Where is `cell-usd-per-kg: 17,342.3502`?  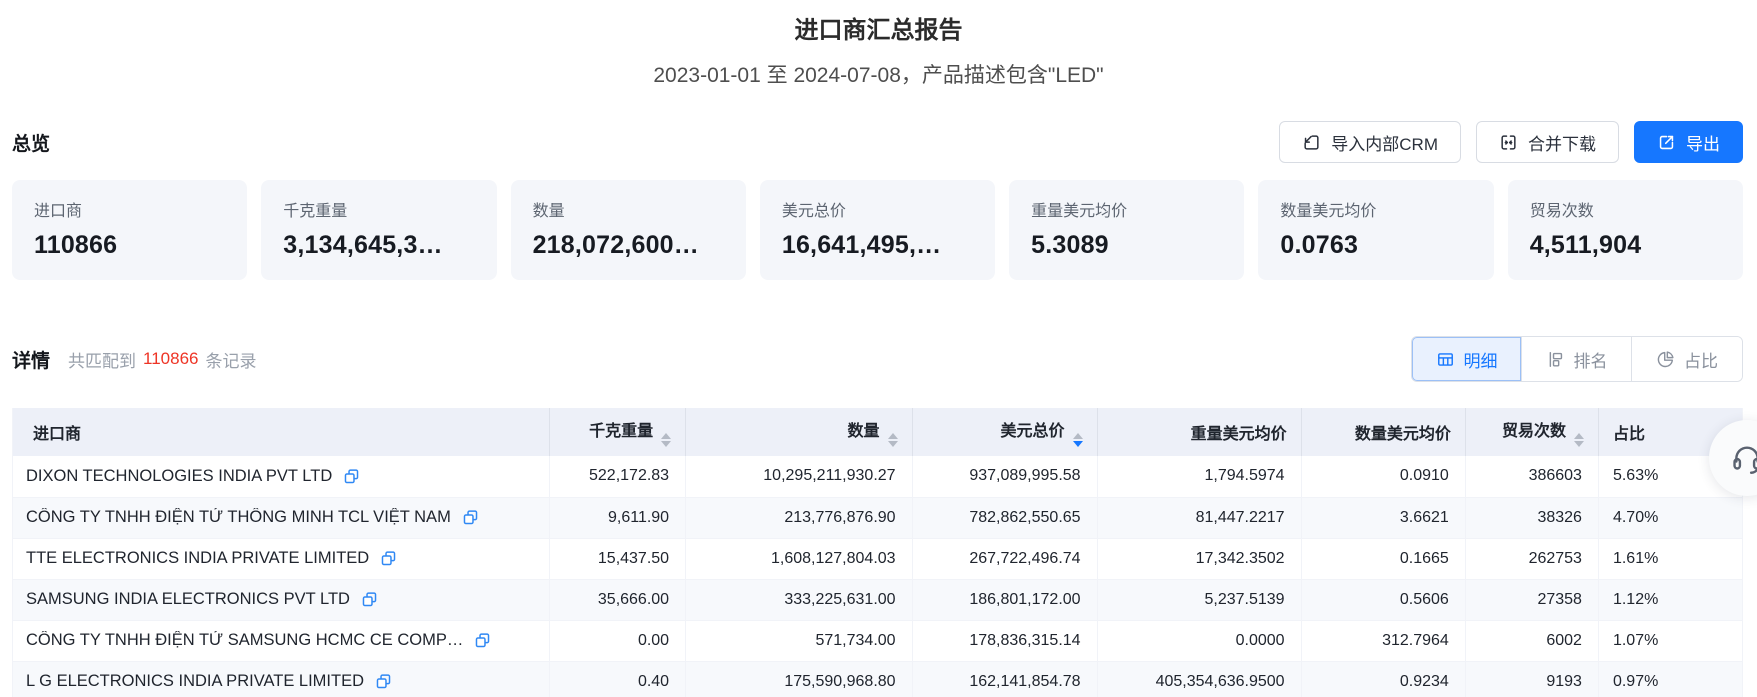
cell-usd-per-kg: 17,342.3502 is located at coordinates (1199, 559).